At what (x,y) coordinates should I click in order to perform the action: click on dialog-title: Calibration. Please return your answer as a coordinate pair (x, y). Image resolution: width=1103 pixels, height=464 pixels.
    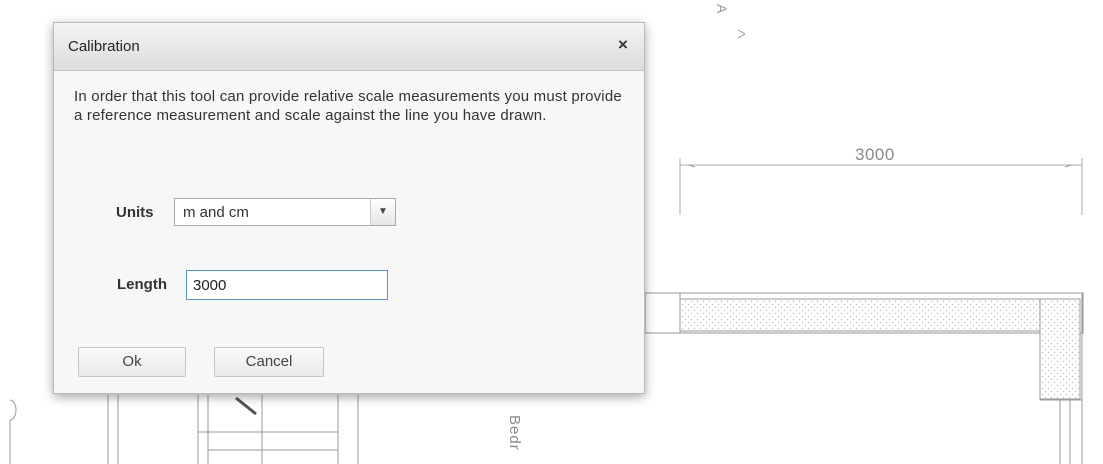
    Looking at the image, I should click on (104, 46).